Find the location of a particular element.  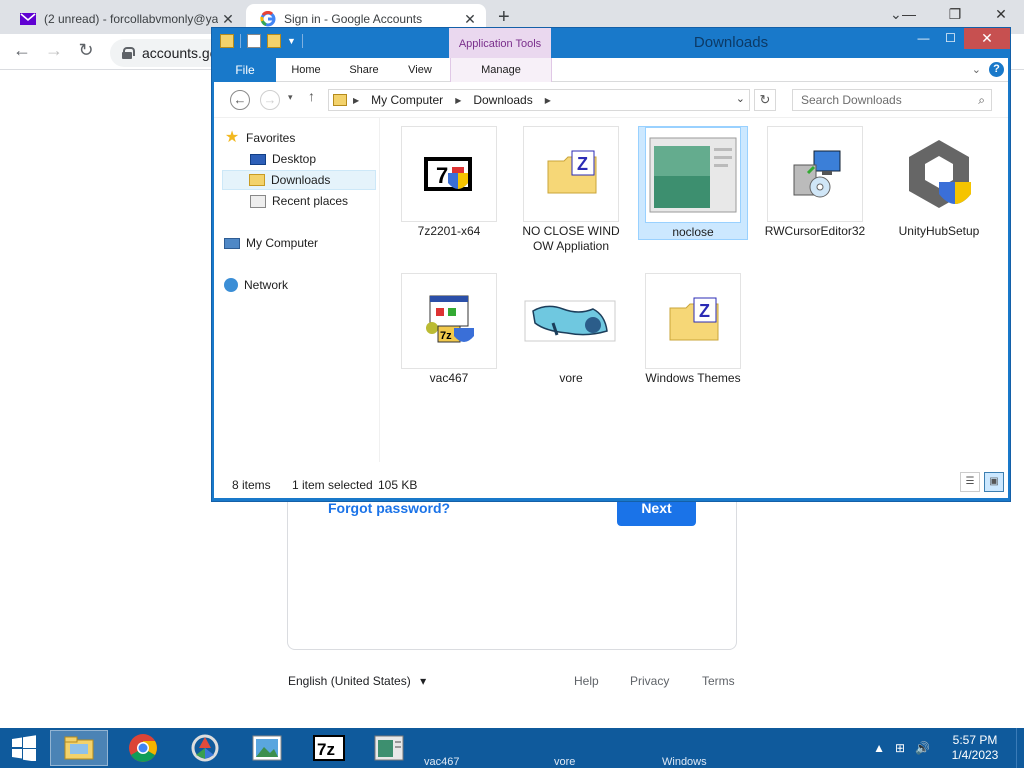

taskbar: 7z ▲ ⊞ 🔊 5:57 PM 1/4/2023 is located at coordinates (512, 748).